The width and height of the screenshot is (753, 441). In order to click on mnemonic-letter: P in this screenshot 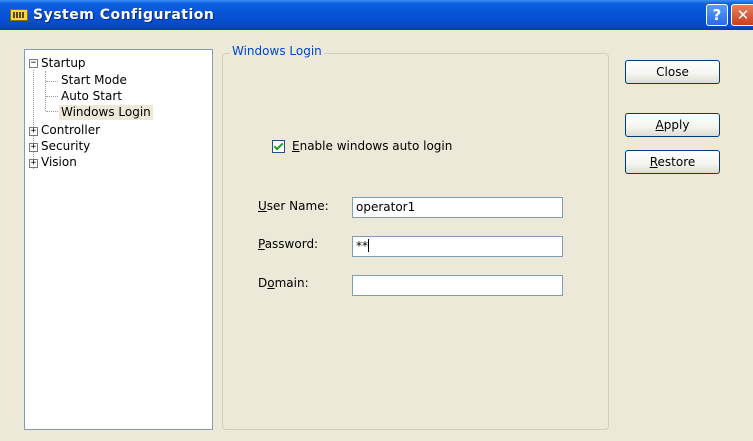, I will do `click(261, 244)`.